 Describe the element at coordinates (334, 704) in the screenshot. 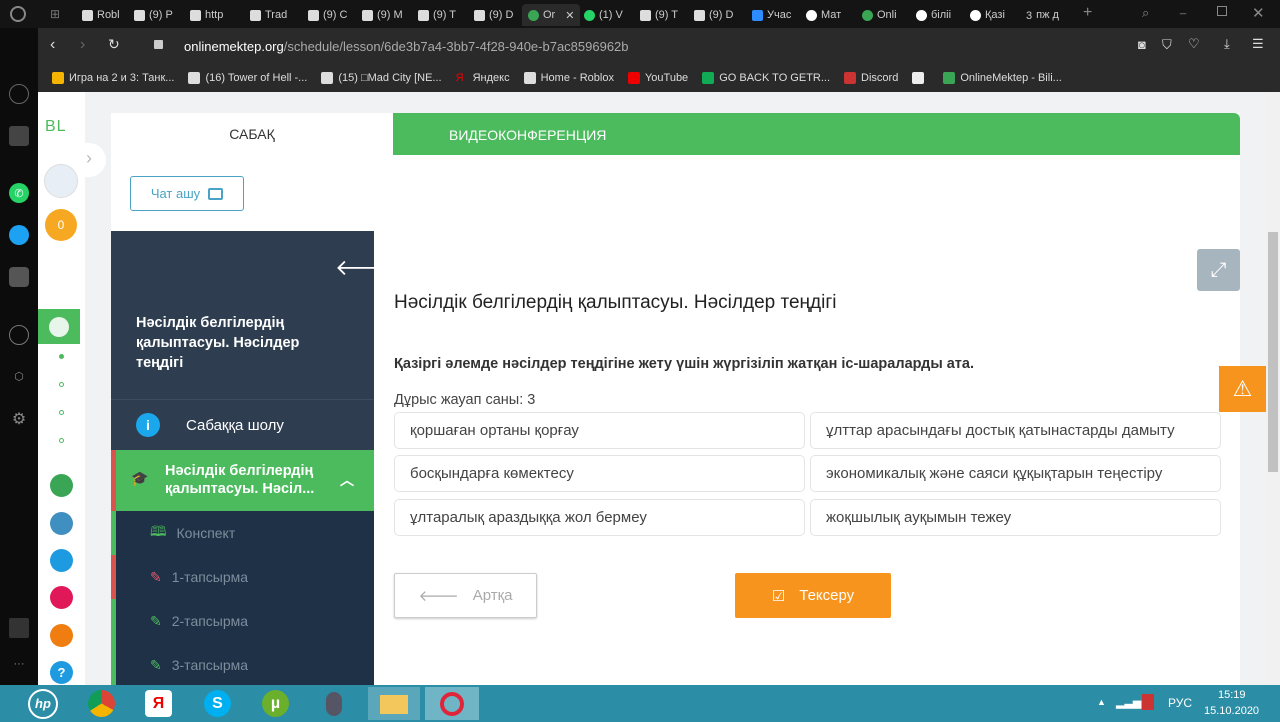

I see `mouse-icon` at that location.